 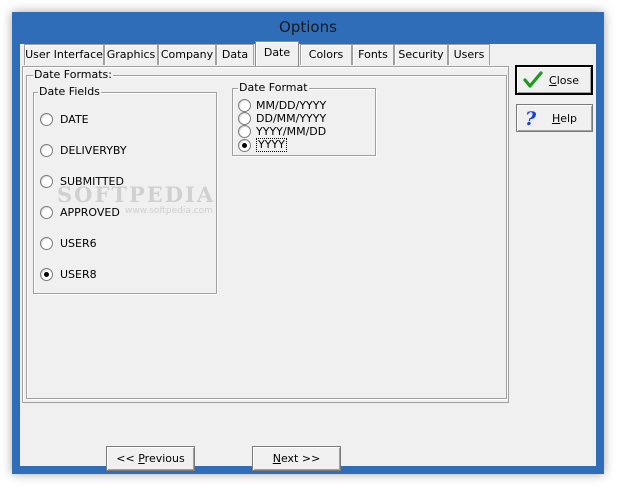 What do you see at coordinates (533, 80) in the screenshot?
I see `checkmark-icon` at bounding box center [533, 80].